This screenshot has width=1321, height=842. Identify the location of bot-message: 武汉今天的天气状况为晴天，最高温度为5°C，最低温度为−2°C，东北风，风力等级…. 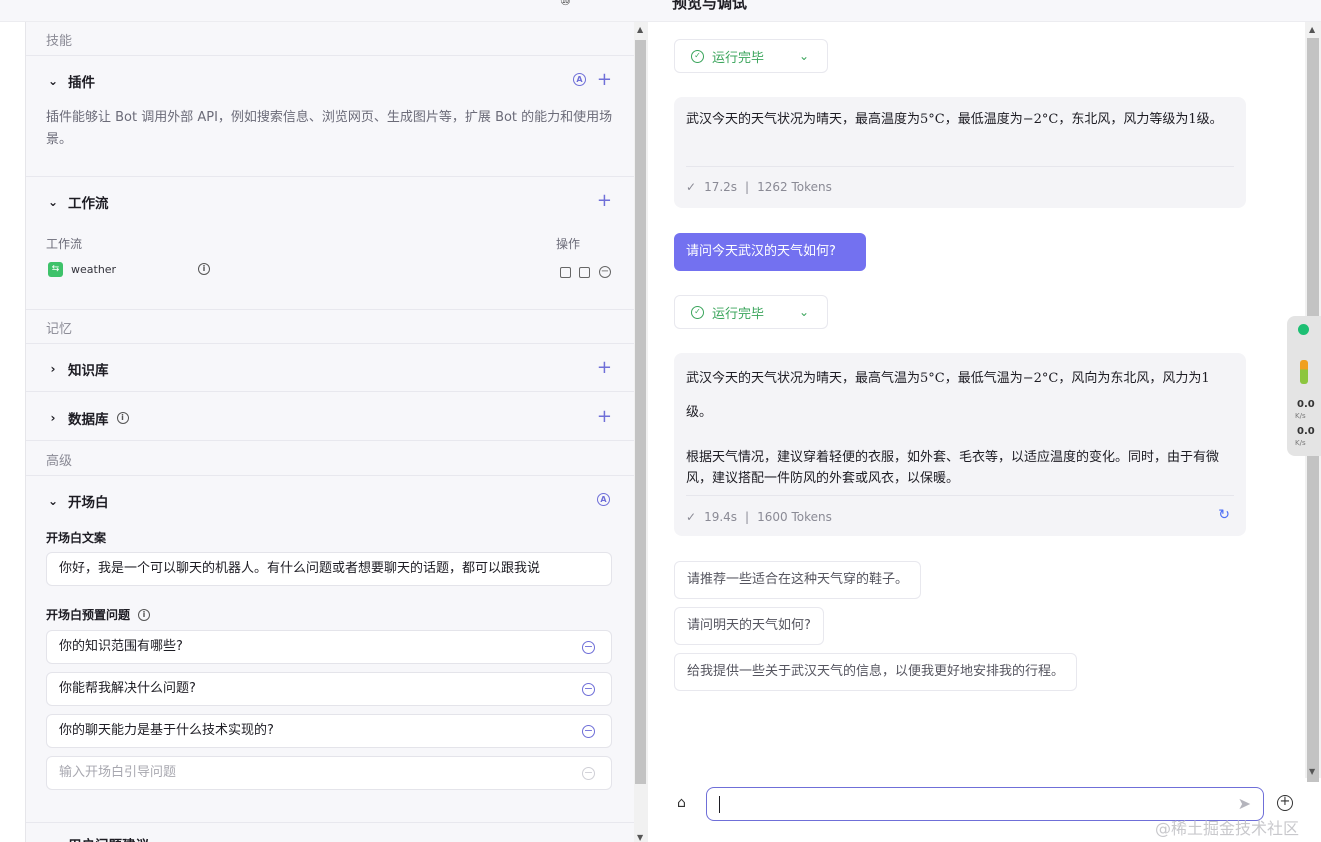
(960, 152).